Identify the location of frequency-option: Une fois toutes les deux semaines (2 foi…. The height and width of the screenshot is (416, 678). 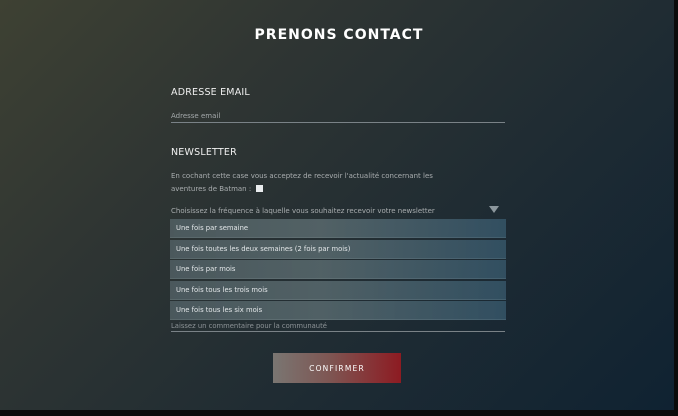
(338, 249).